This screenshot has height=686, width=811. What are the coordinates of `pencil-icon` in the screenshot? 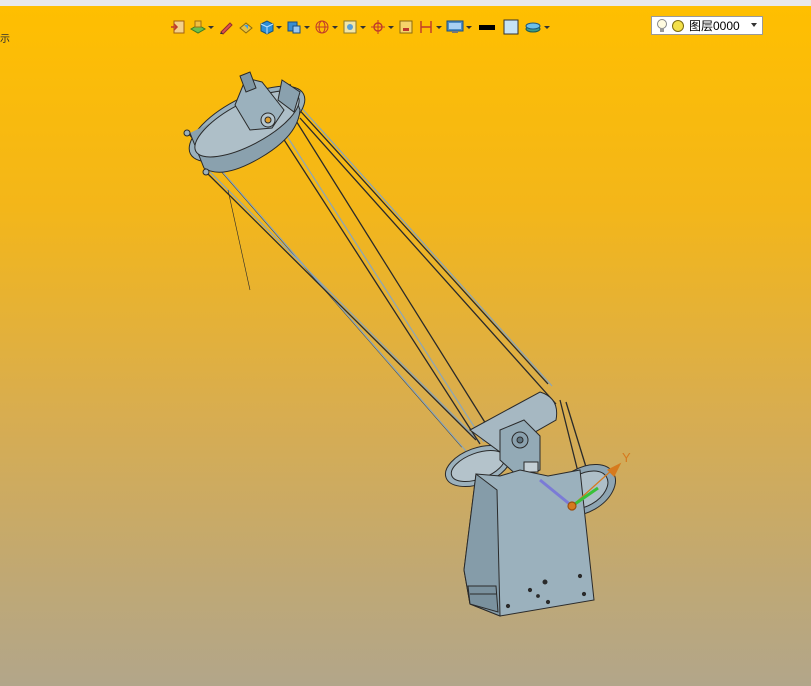 It's located at (226, 28).